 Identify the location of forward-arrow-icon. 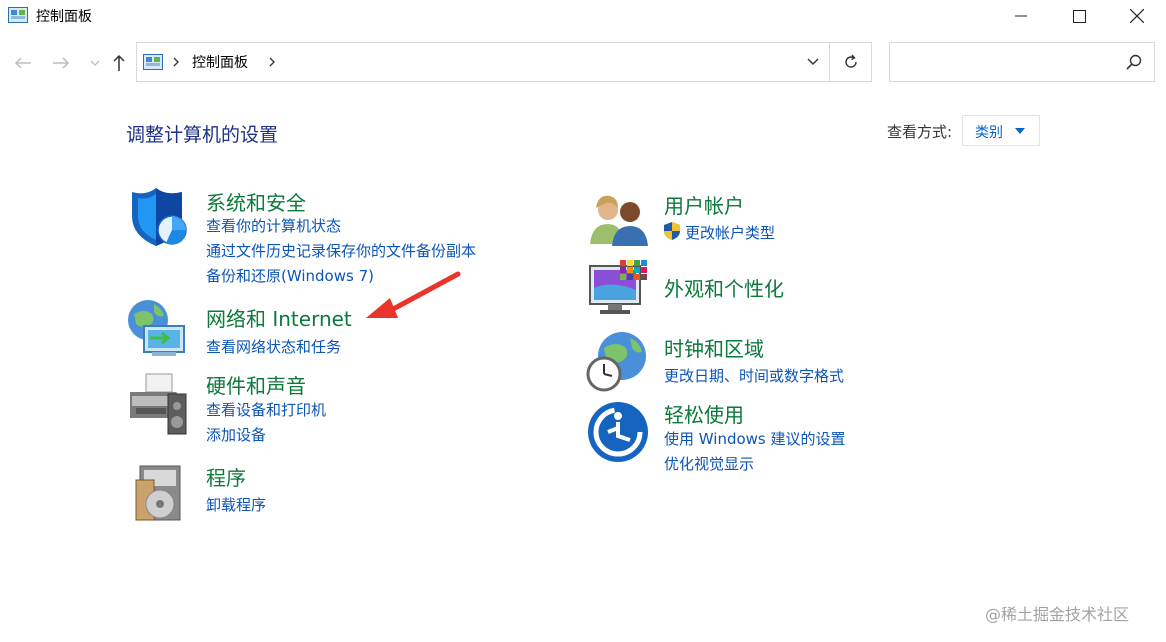
(61, 63).